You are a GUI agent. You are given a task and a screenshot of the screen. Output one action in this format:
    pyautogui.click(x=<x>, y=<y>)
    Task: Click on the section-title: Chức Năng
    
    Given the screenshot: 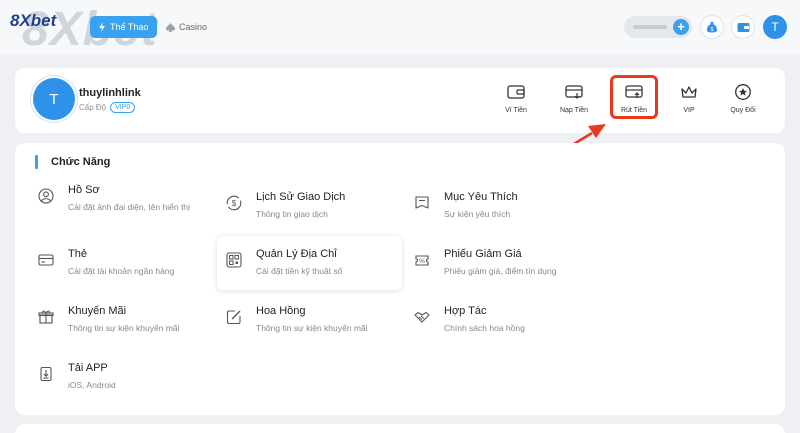 What is the action you would take?
    pyautogui.click(x=81, y=162)
    